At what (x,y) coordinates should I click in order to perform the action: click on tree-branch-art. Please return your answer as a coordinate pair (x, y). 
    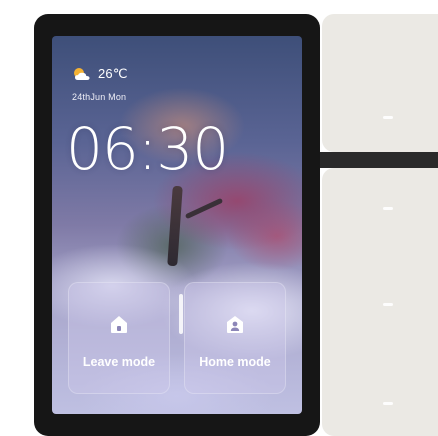
    Looking at the image, I should click on (204, 208).